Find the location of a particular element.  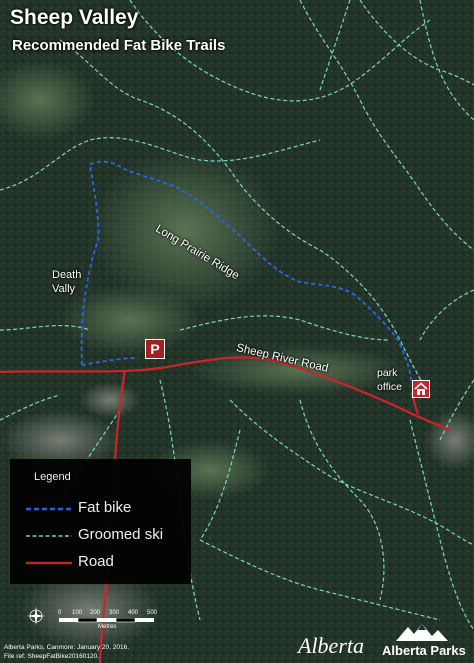

legend-panel: Legend Fat bike Groomed ski Road is located at coordinates (100, 521).